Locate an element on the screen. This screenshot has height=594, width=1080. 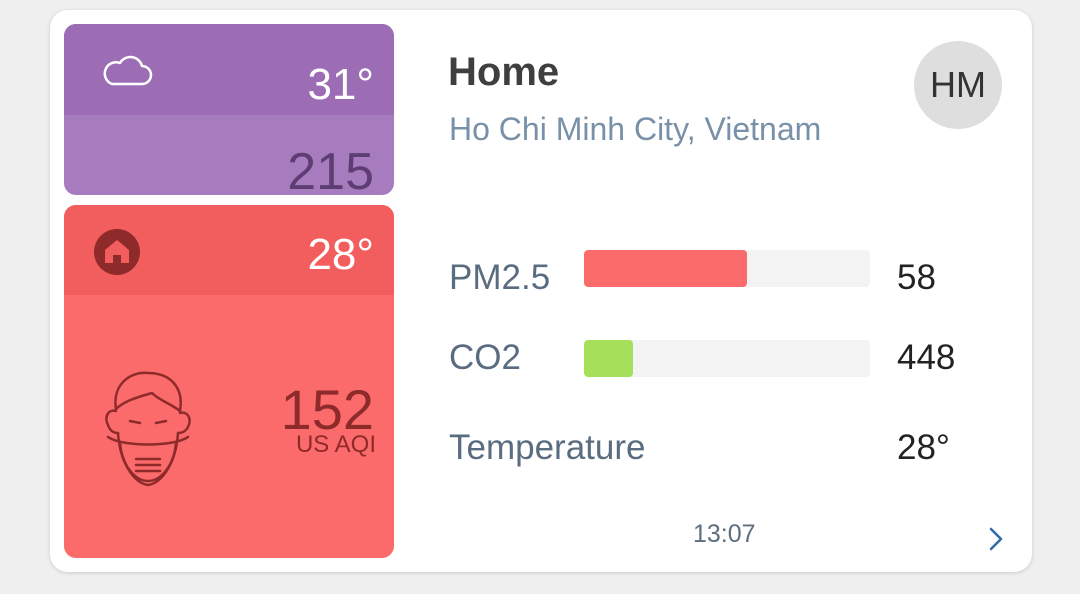
pm25-value: 58 is located at coordinates (916, 277).